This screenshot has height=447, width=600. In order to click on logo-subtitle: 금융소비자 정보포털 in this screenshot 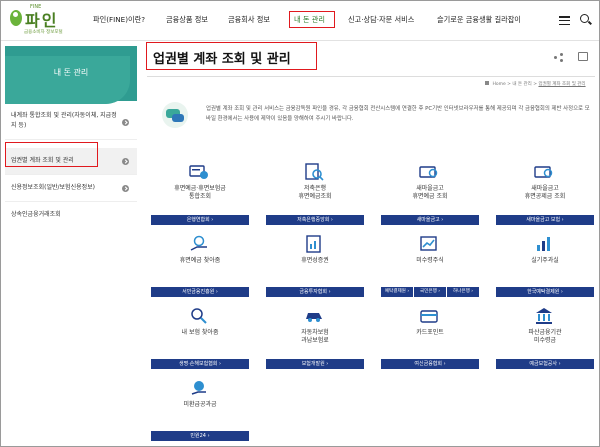, I will do `click(43, 32)`.